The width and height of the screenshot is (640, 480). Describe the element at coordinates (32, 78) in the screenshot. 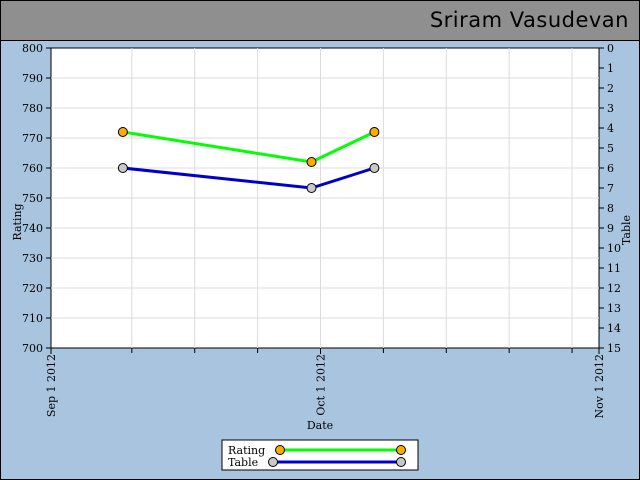

I see `left-tick-label: 790` at that location.